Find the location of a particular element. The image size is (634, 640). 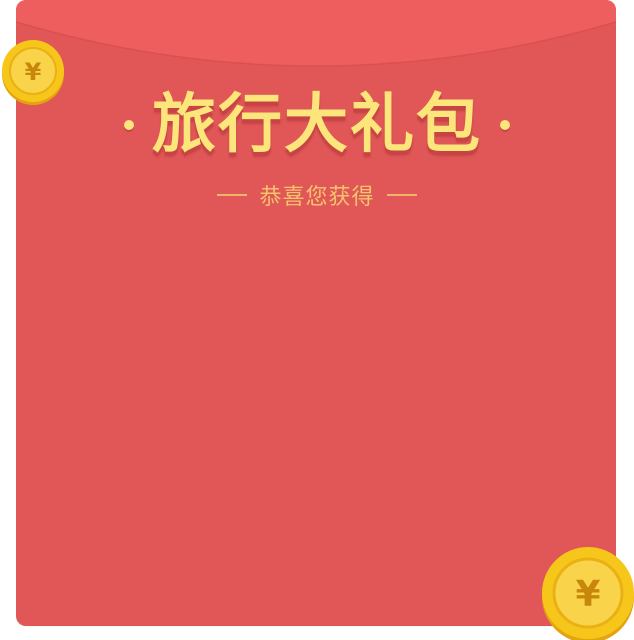

title-left-dot is located at coordinates (129, 125).